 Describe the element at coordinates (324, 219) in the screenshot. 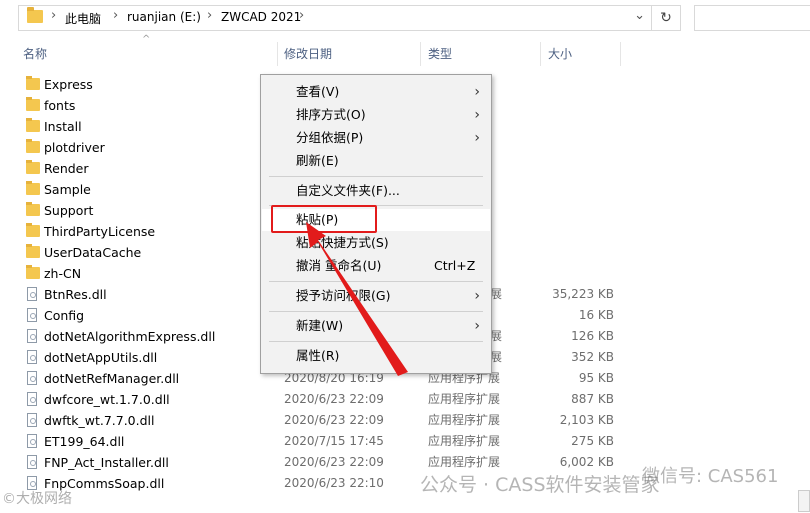

I see `highlight-box` at that location.